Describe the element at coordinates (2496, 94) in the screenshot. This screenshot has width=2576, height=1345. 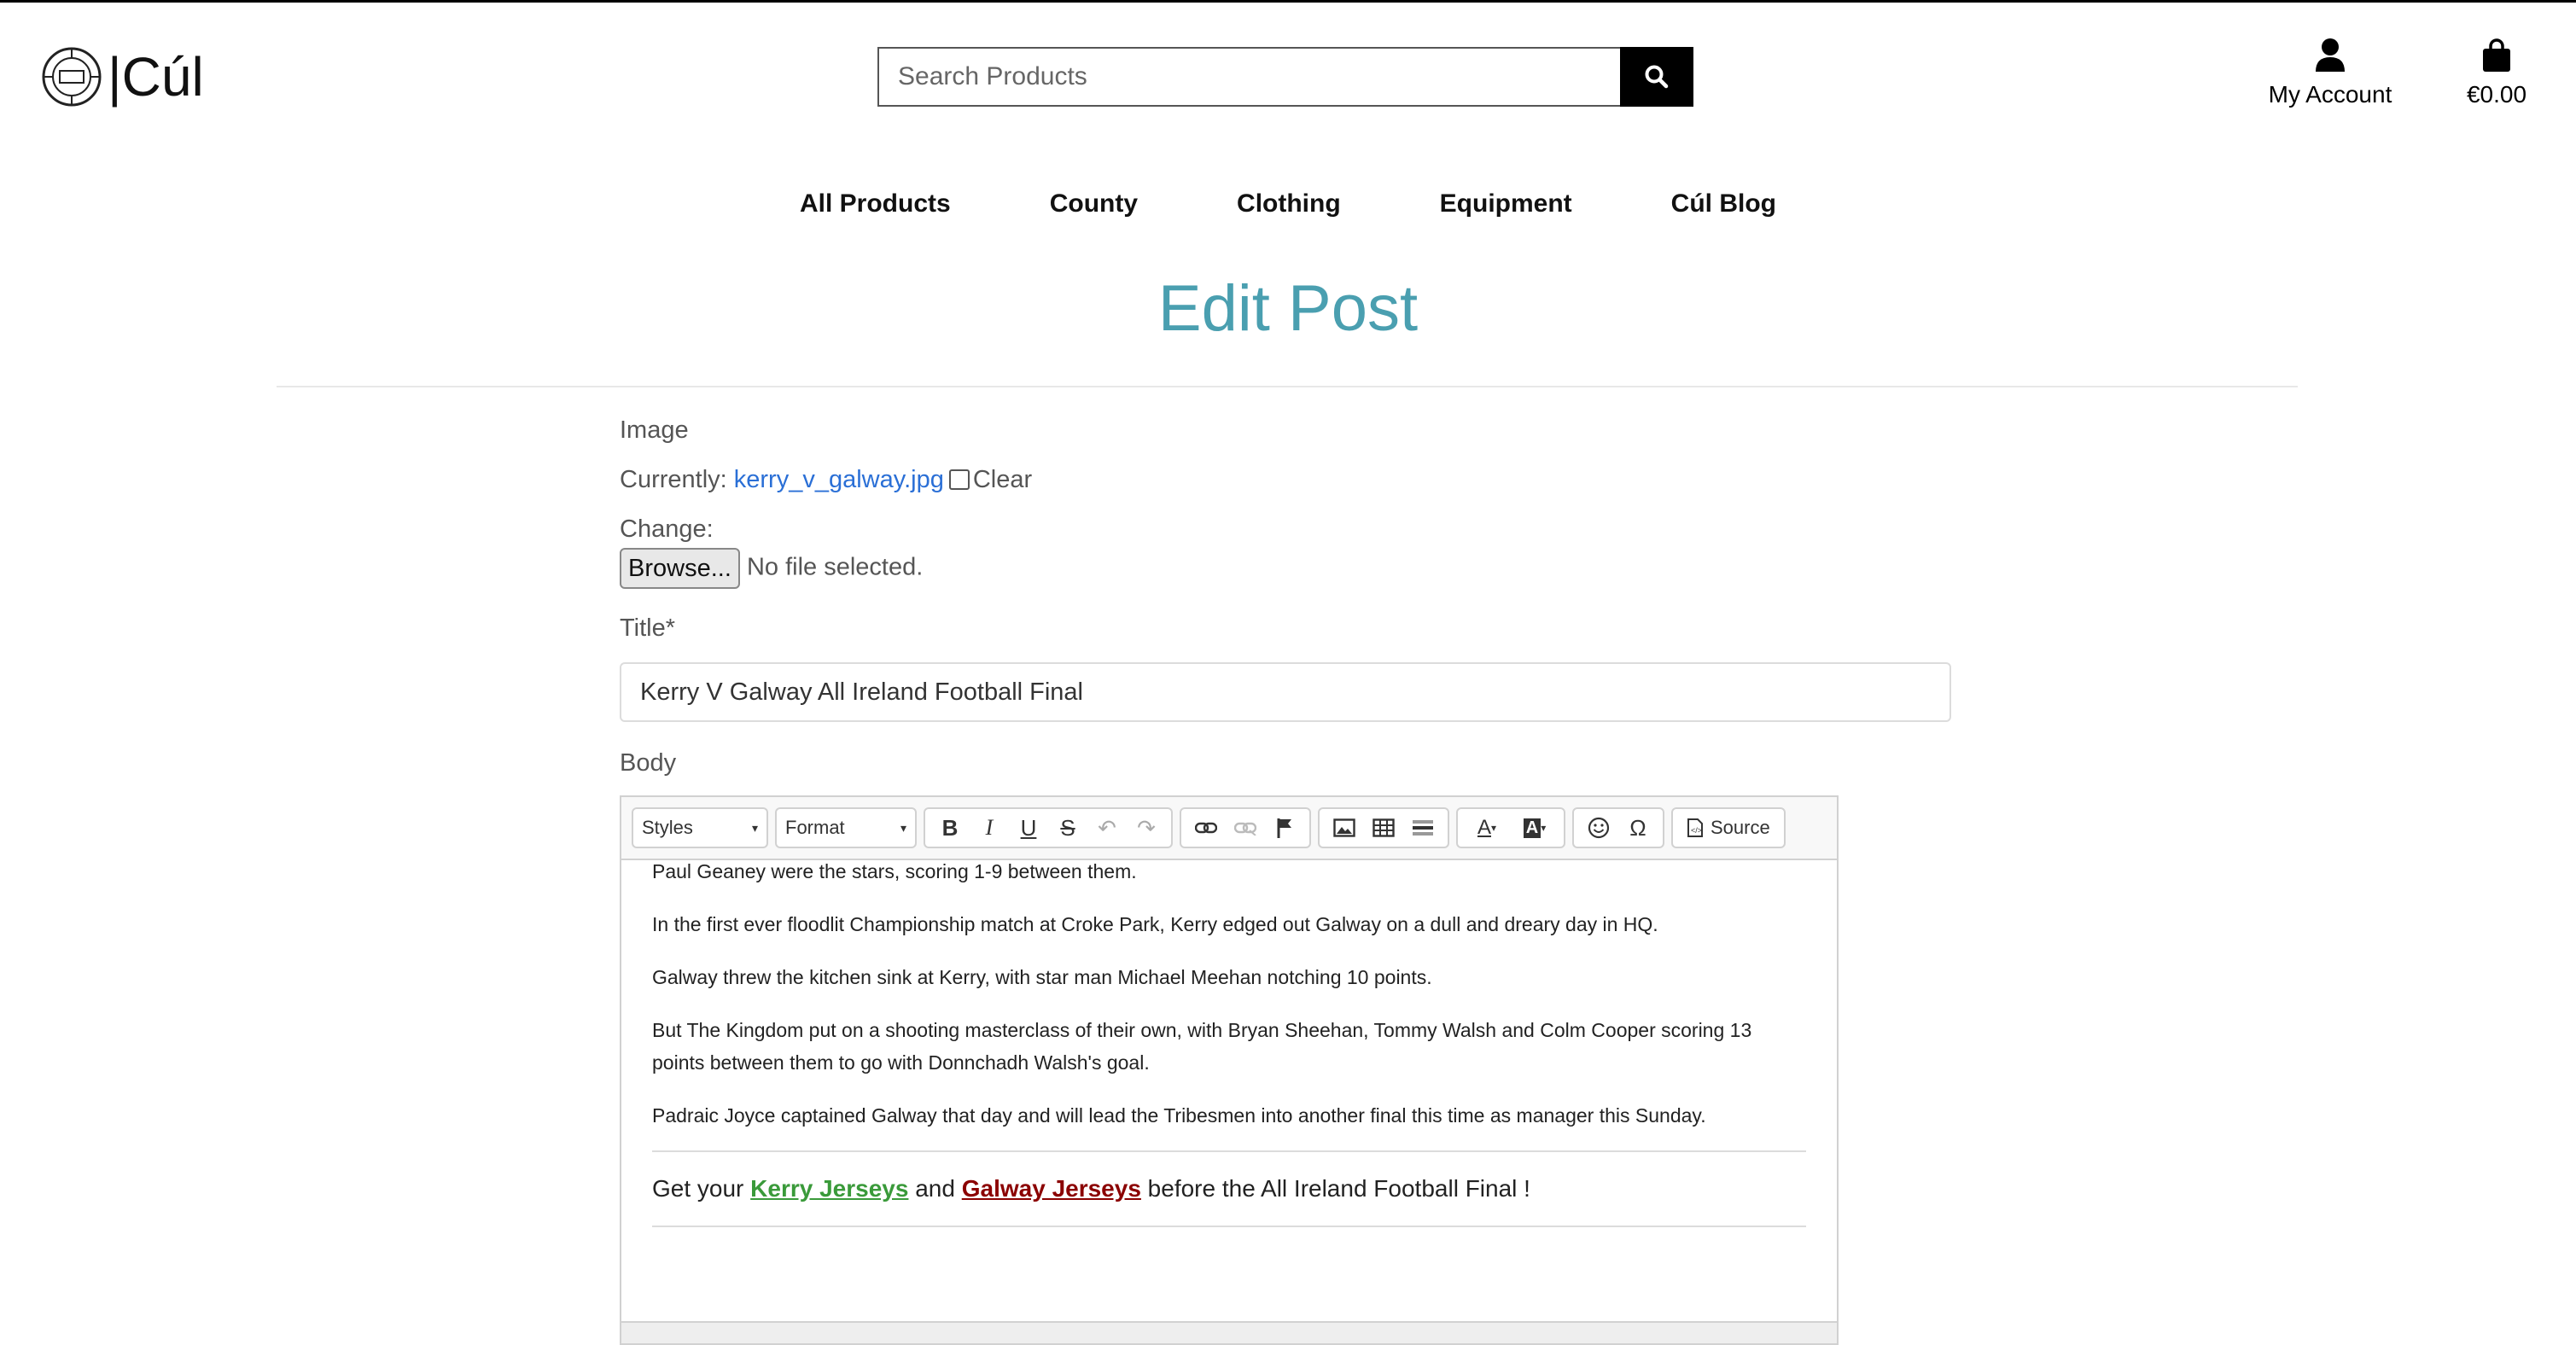
I see `cart-total: €0.00` at that location.